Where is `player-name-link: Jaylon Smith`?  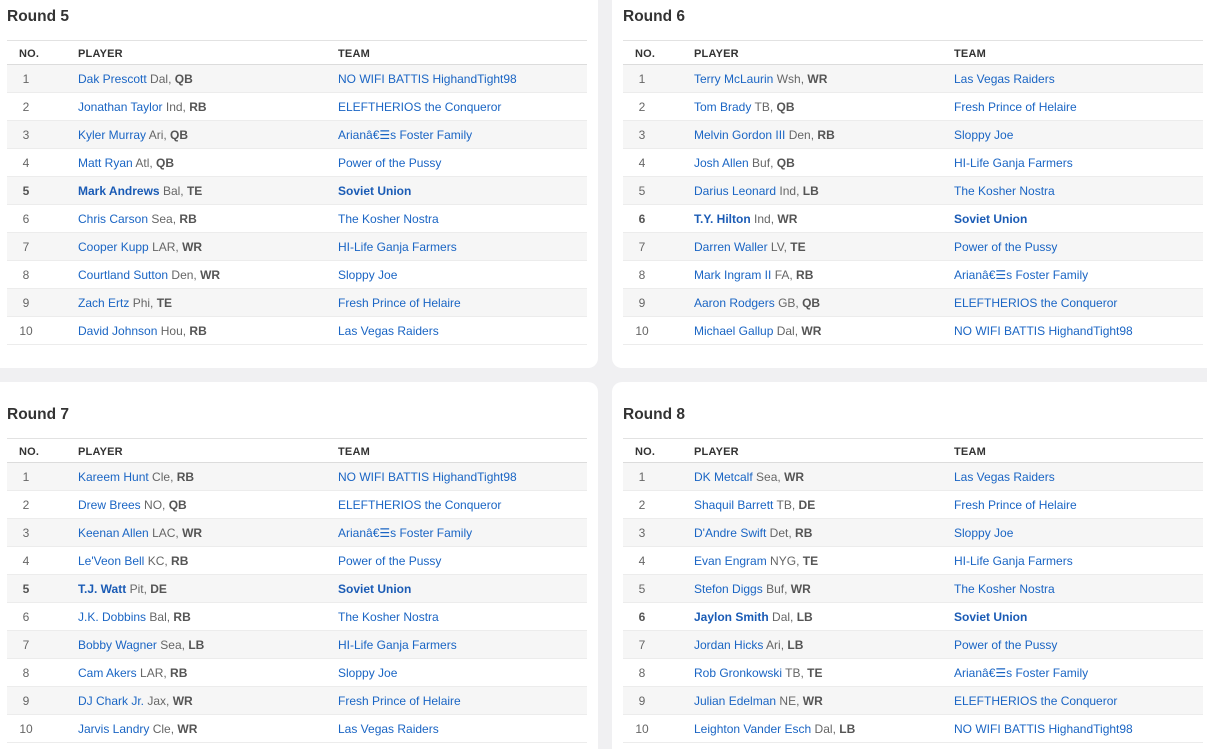 player-name-link: Jaylon Smith is located at coordinates (731, 617).